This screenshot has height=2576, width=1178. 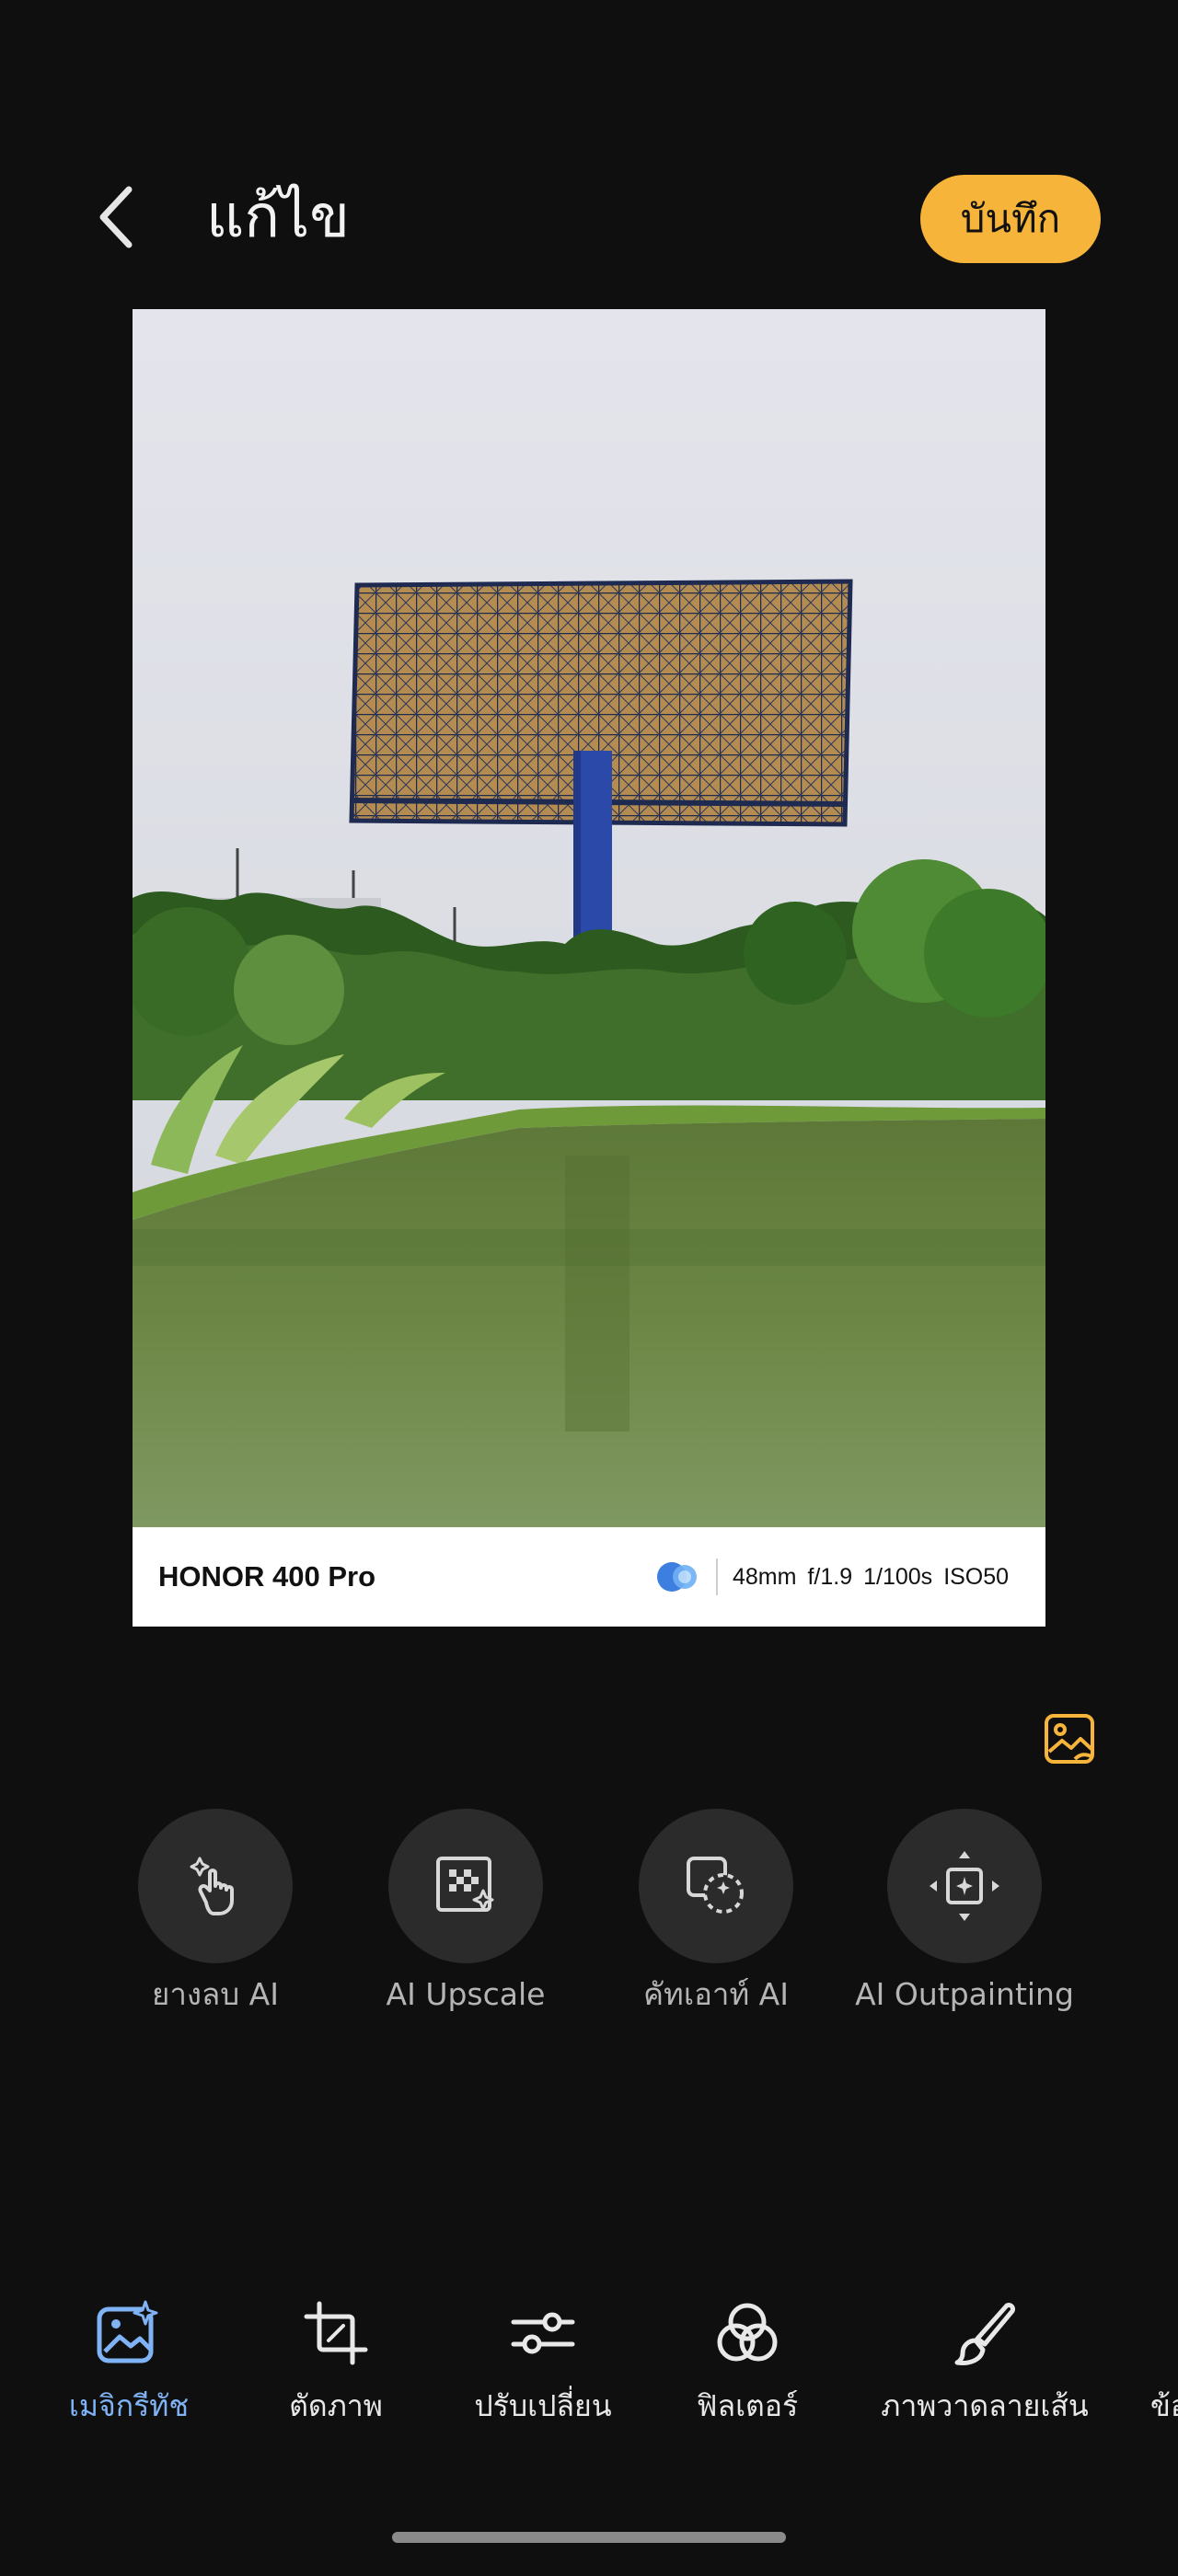 I want to click on tab-adjust: ปรับเปลี่ยน, so click(x=543, y=2365).